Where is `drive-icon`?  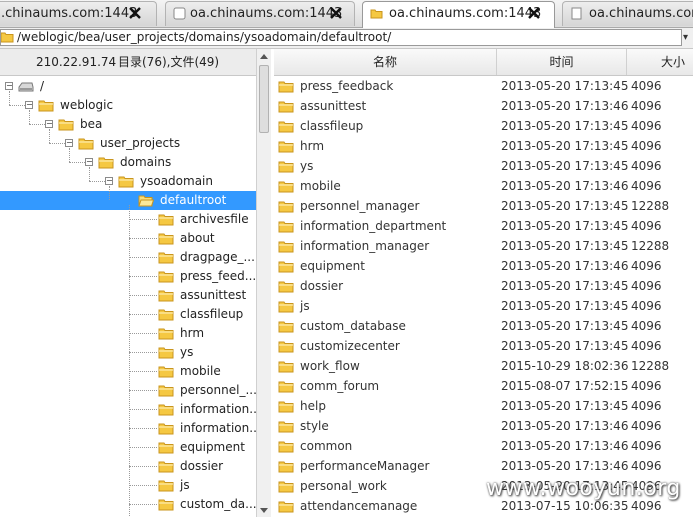
drive-icon is located at coordinates (26, 87).